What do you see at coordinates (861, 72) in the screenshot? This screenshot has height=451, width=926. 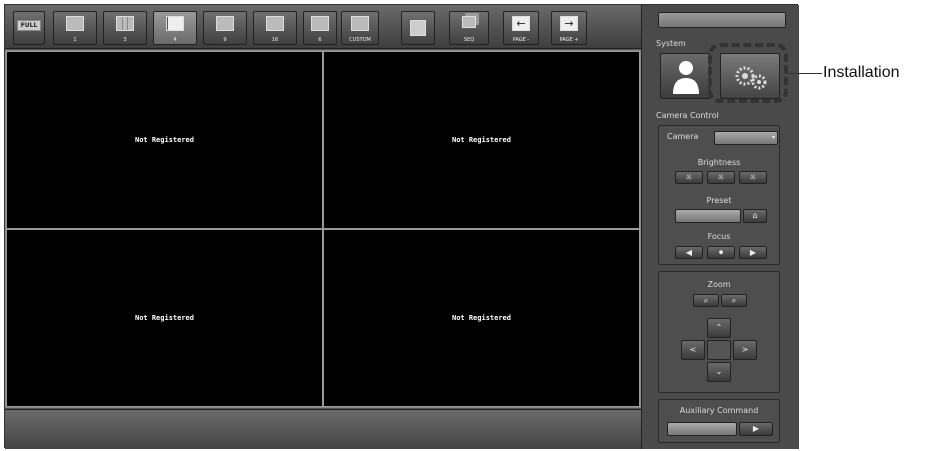 I see `installation-callout-label: Installation` at bounding box center [861, 72].